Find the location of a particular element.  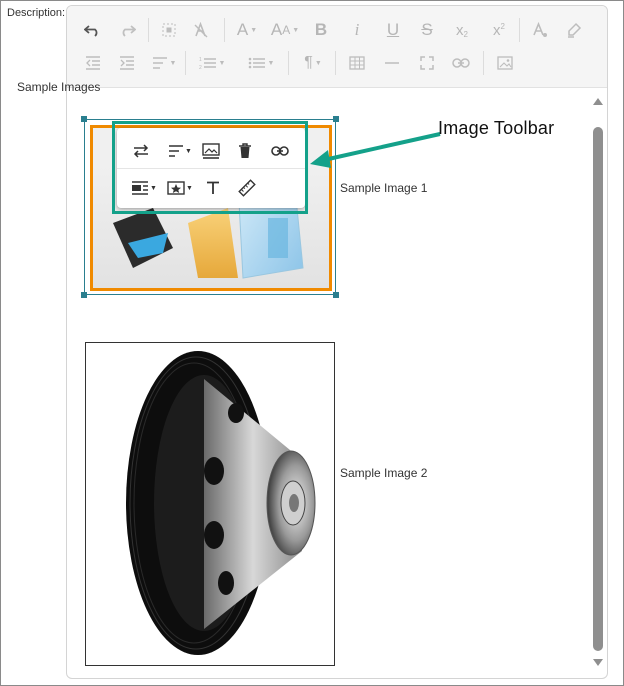

select-all-icon is located at coordinates (169, 30).